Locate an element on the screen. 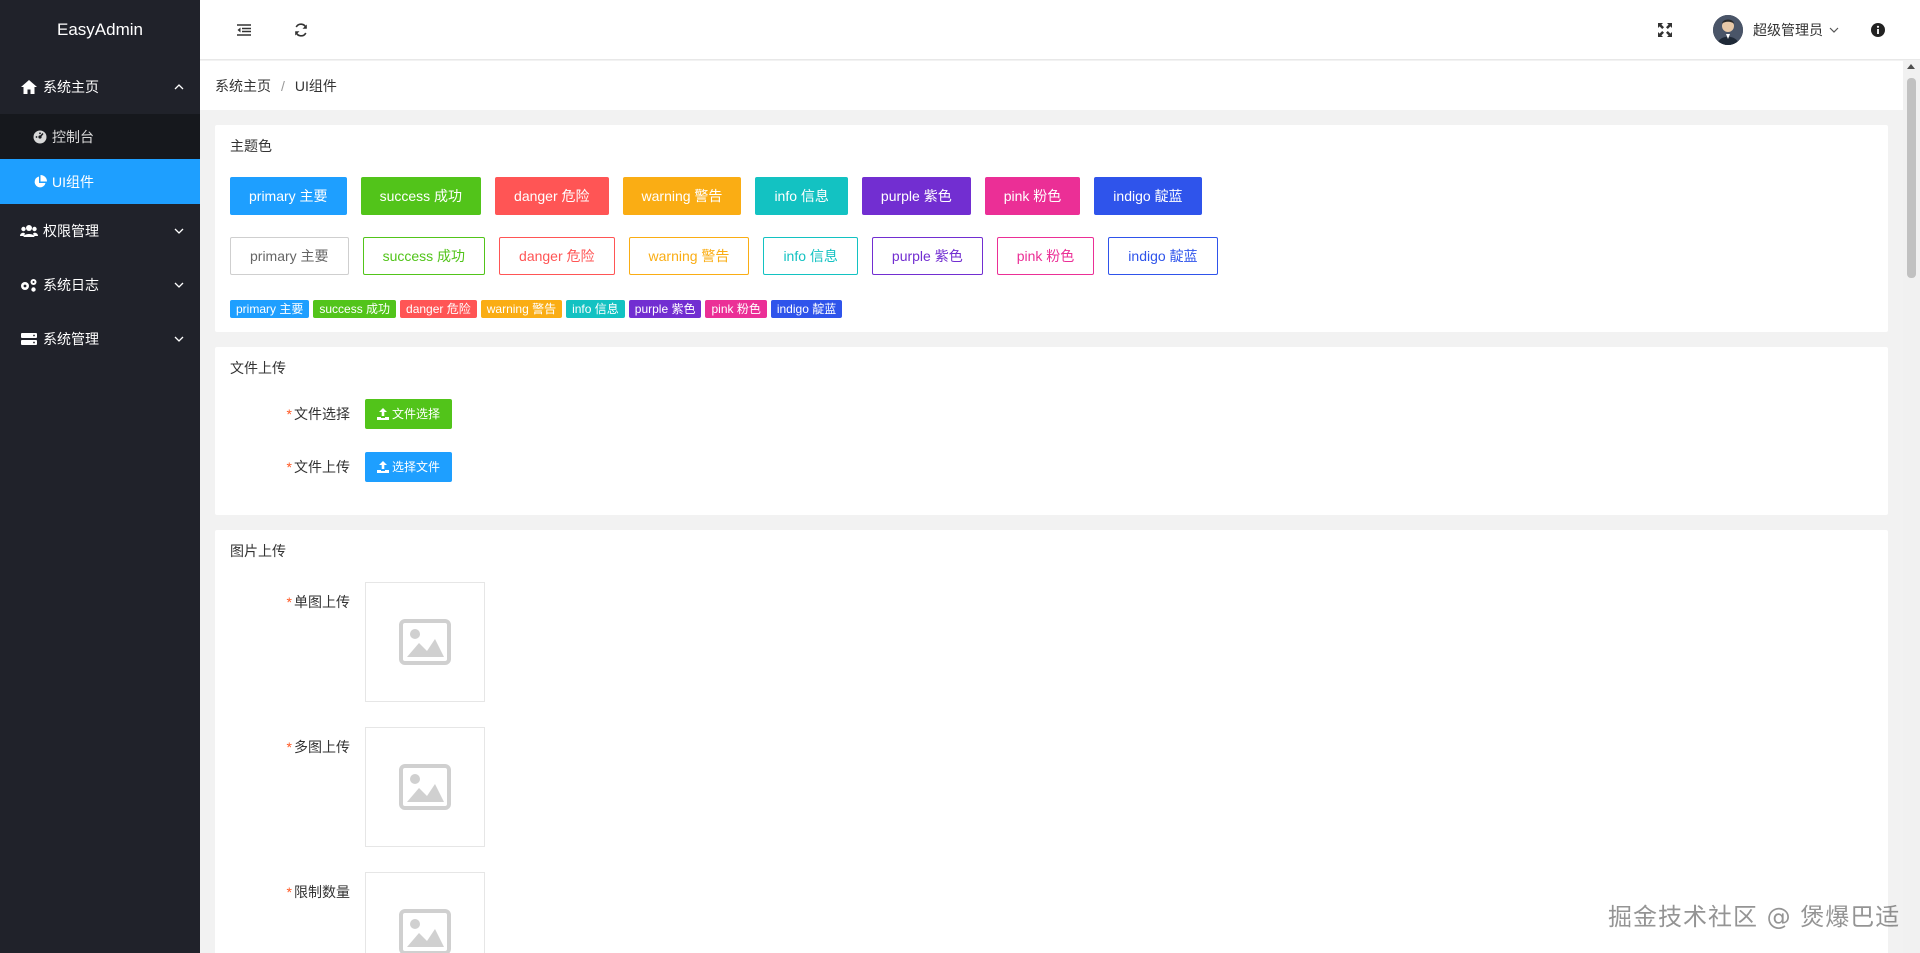 The width and height of the screenshot is (1920, 953). sidebar: EasyAdmin 系统主页 控制台 UI组件 权限管理 系统日志 系统管理 is located at coordinates (100, 476).